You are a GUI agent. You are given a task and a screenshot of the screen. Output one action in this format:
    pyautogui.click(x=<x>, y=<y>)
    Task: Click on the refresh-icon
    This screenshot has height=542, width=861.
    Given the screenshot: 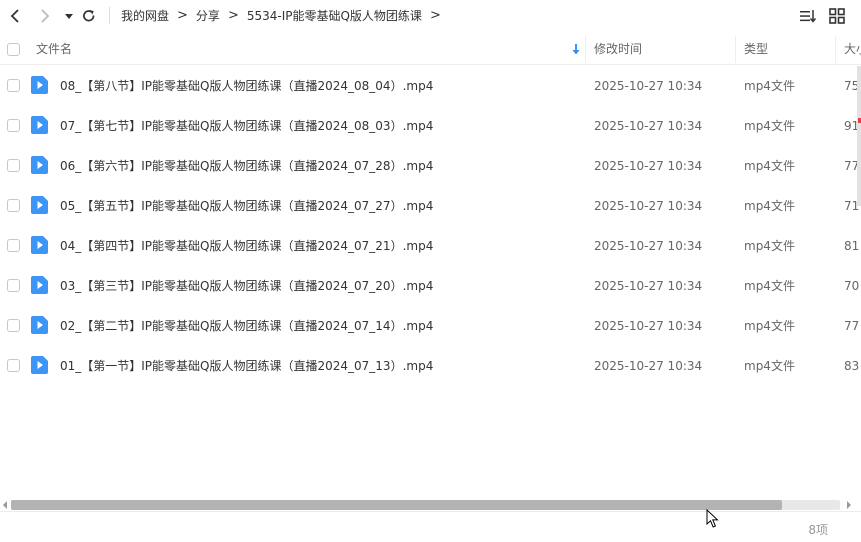 What is the action you would take?
    pyautogui.click(x=89, y=16)
    